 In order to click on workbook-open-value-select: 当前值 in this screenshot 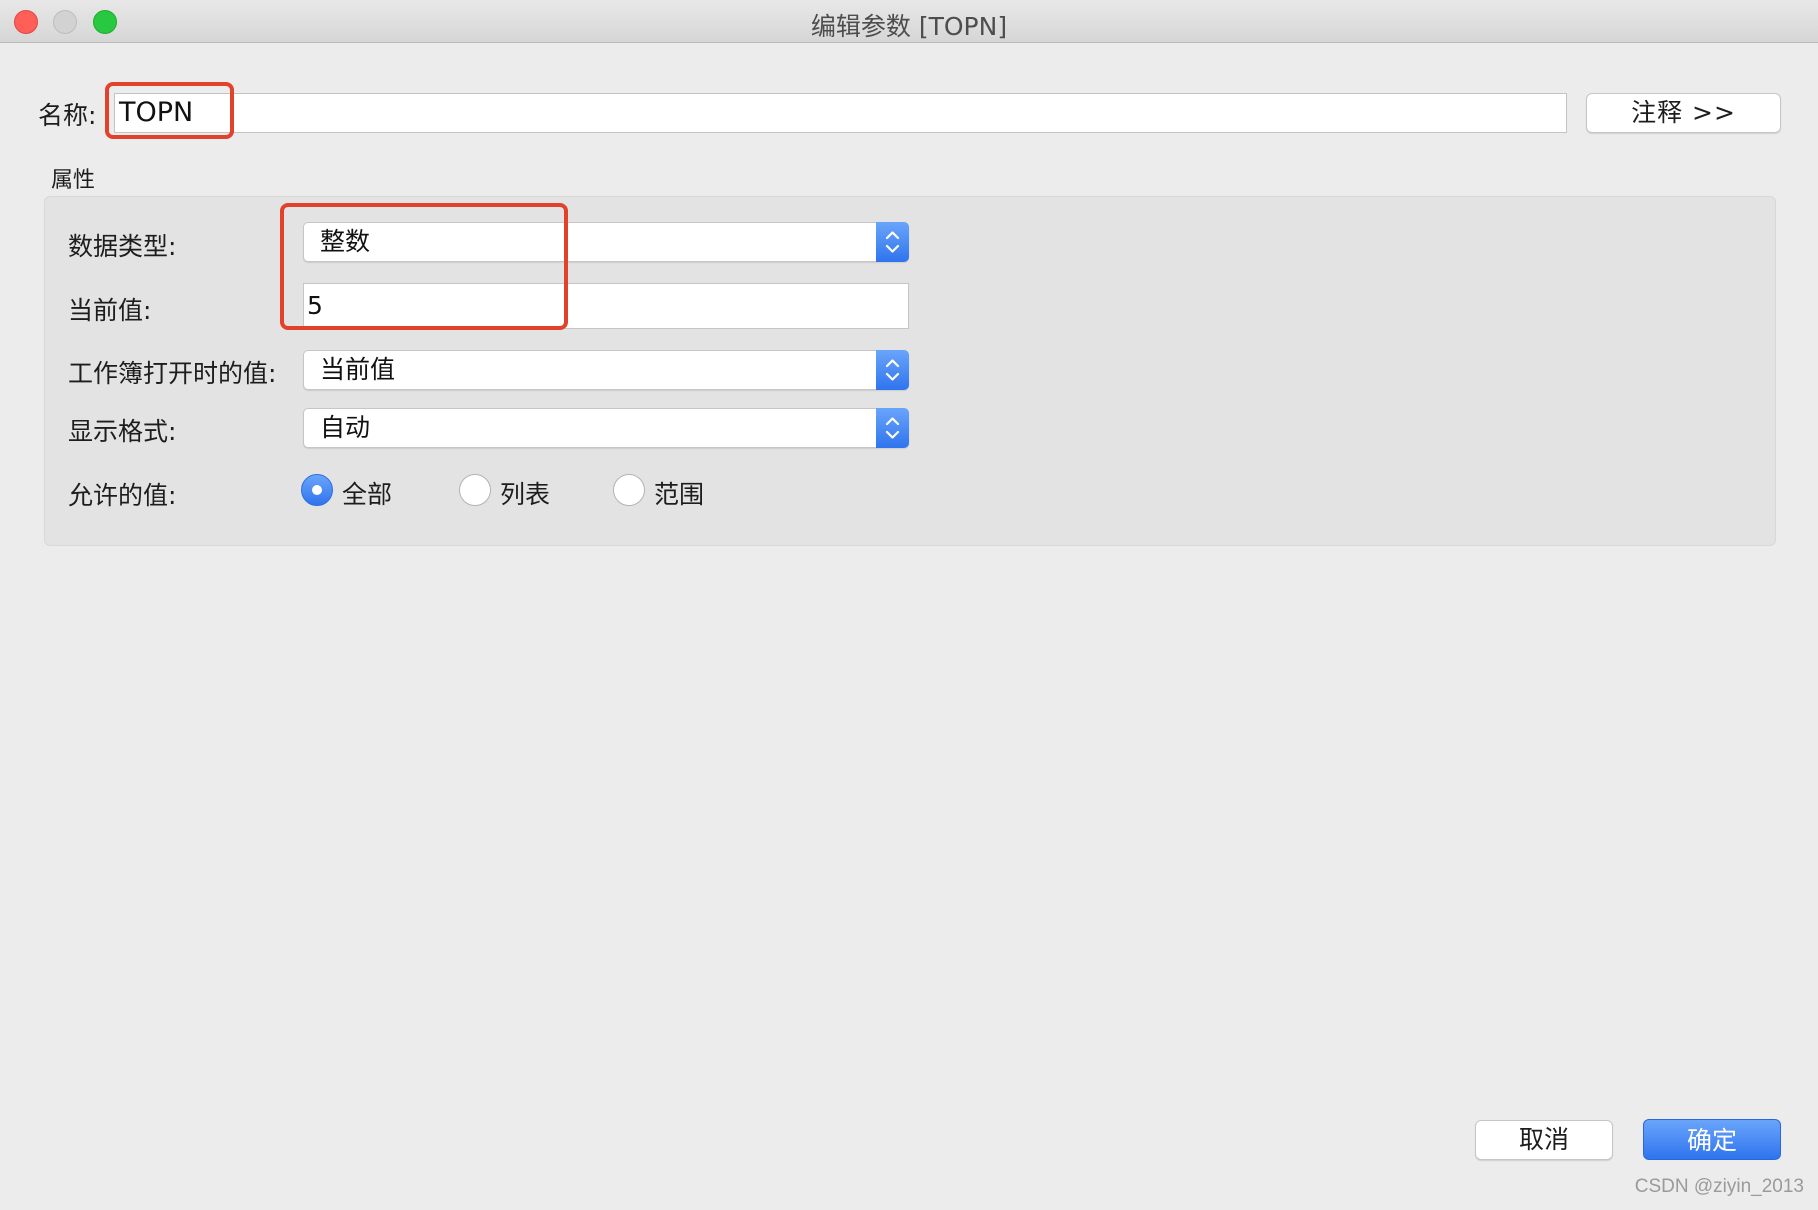, I will do `click(606, 370)`.